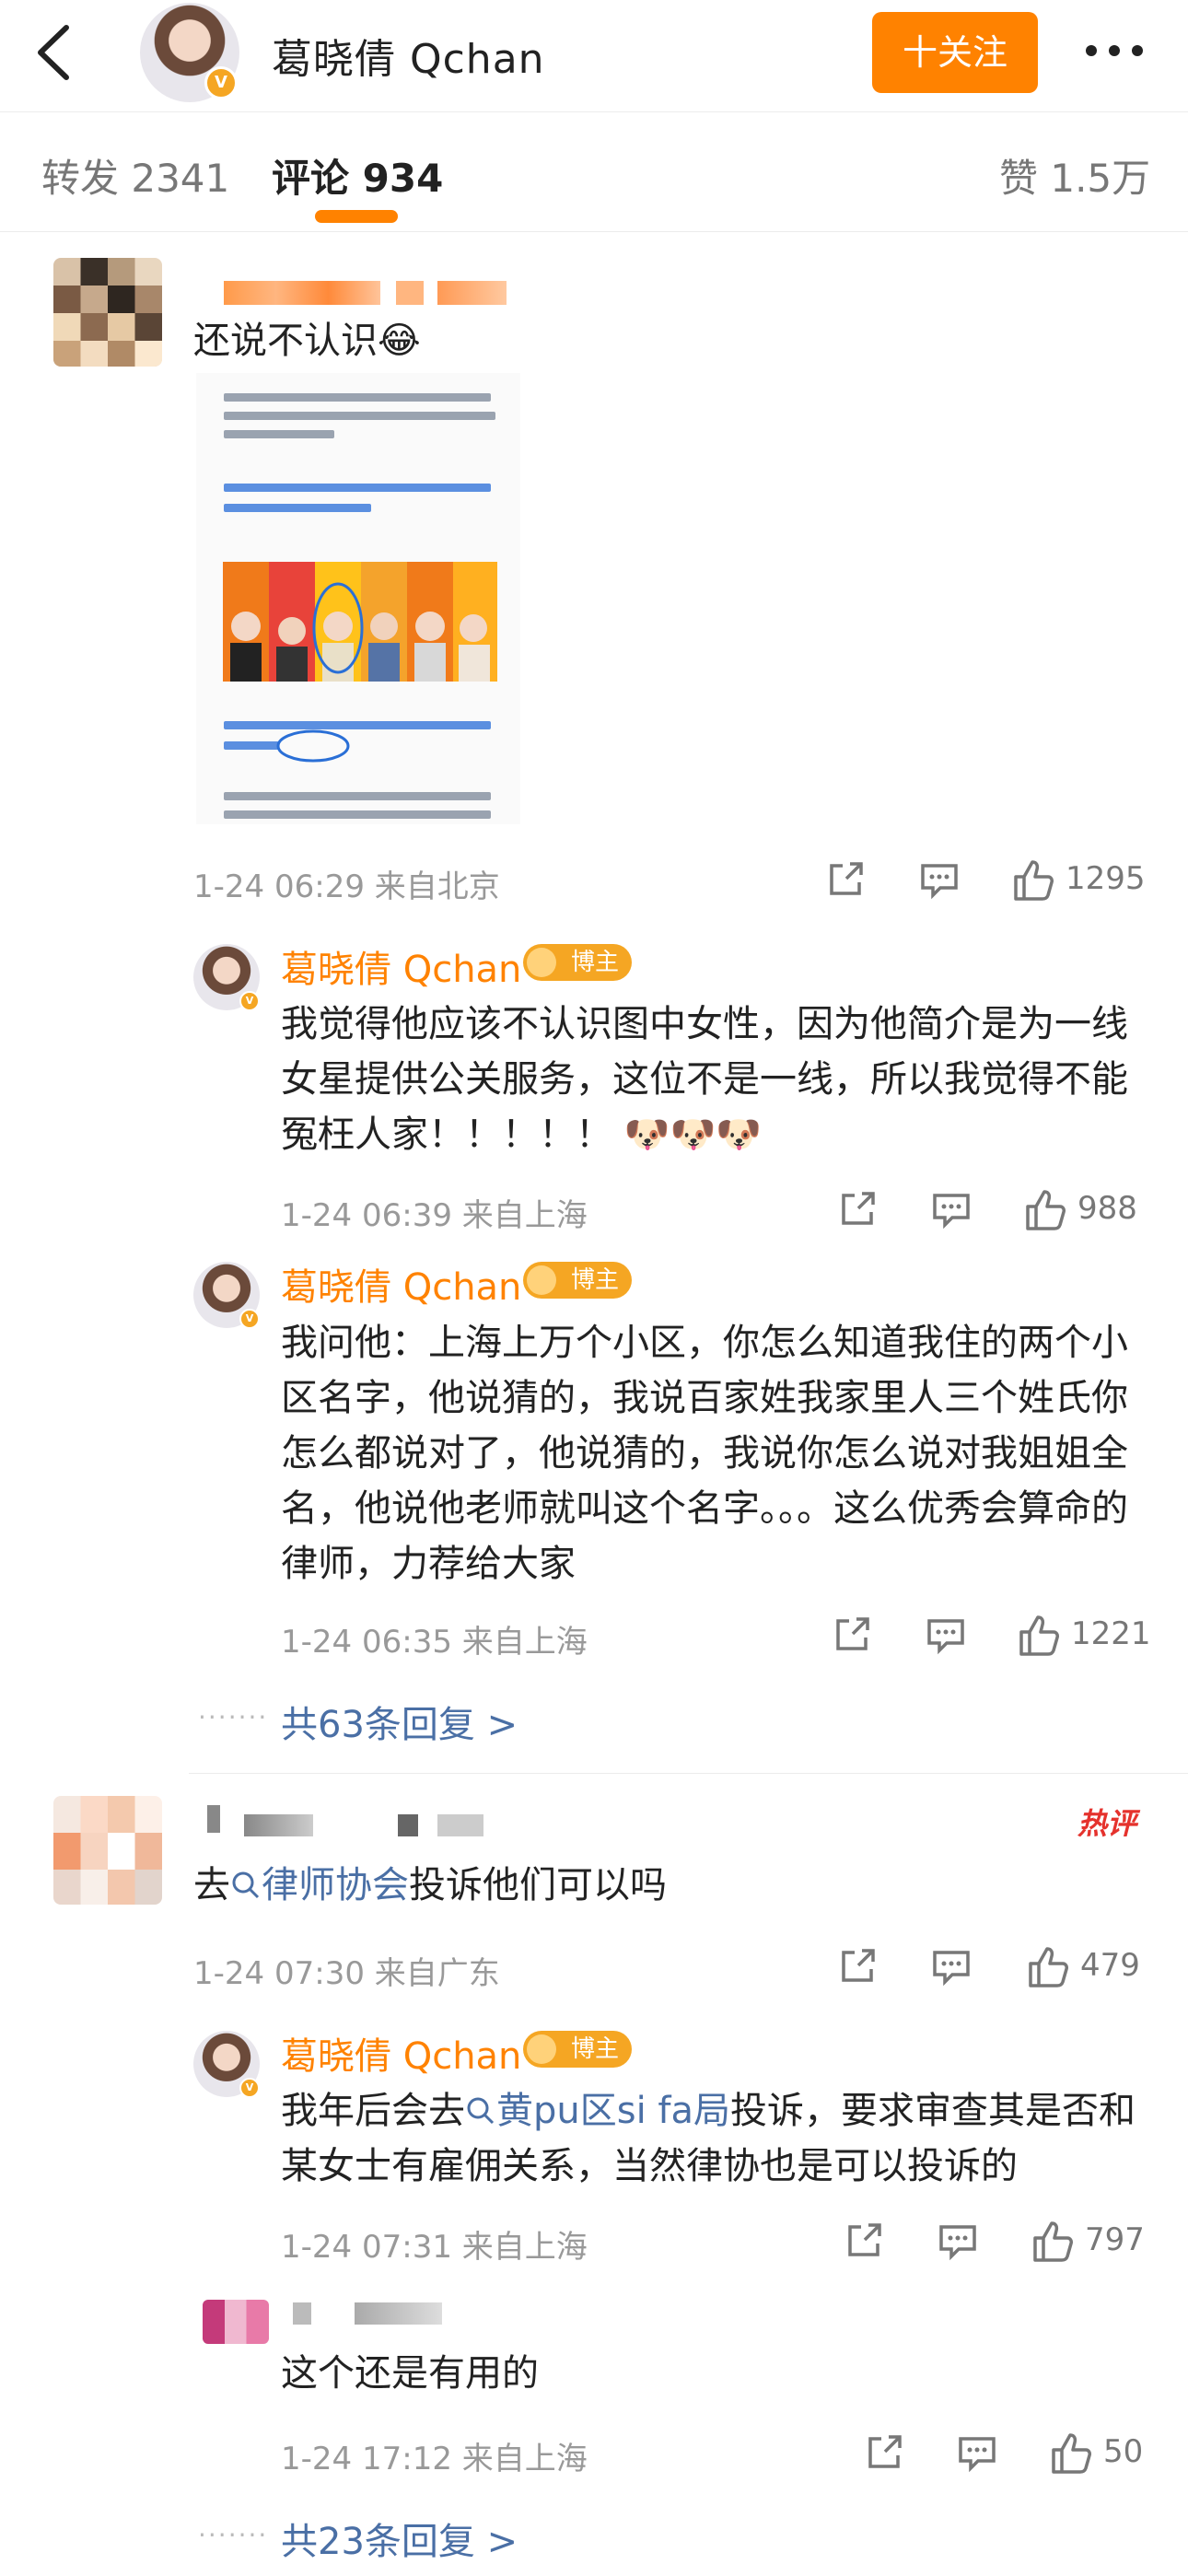 The height and width of the screenshot is (2576, 1188). Describe the element at coordinates (356, 216) in the screenshot. I see `active-tab-indicator` at that location.